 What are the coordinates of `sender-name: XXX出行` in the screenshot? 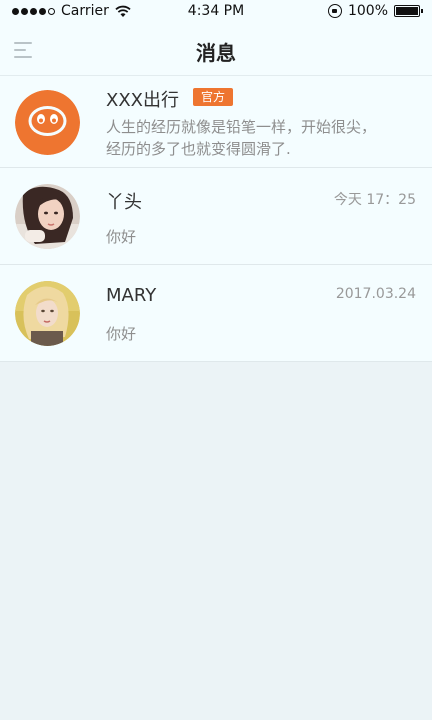 It's located at (142, 100).